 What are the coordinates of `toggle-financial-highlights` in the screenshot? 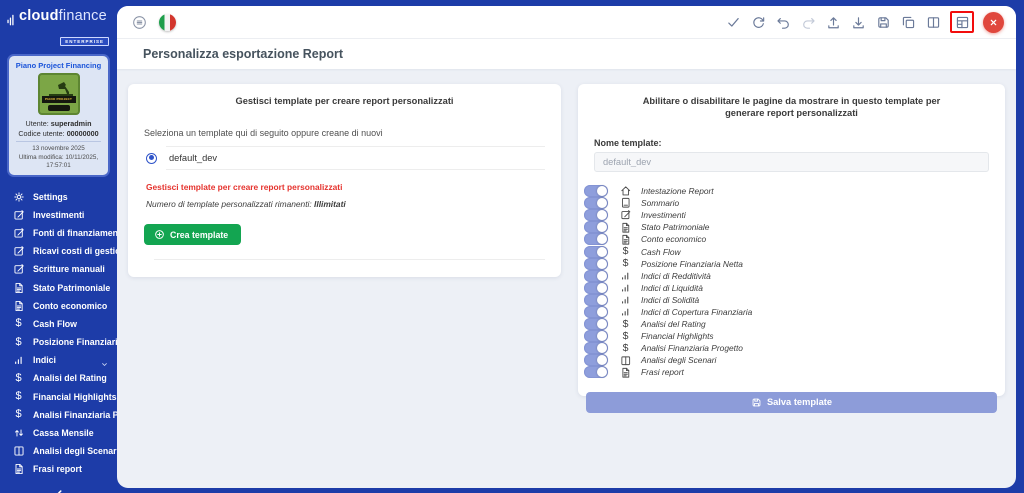 It's located at (596, 336).